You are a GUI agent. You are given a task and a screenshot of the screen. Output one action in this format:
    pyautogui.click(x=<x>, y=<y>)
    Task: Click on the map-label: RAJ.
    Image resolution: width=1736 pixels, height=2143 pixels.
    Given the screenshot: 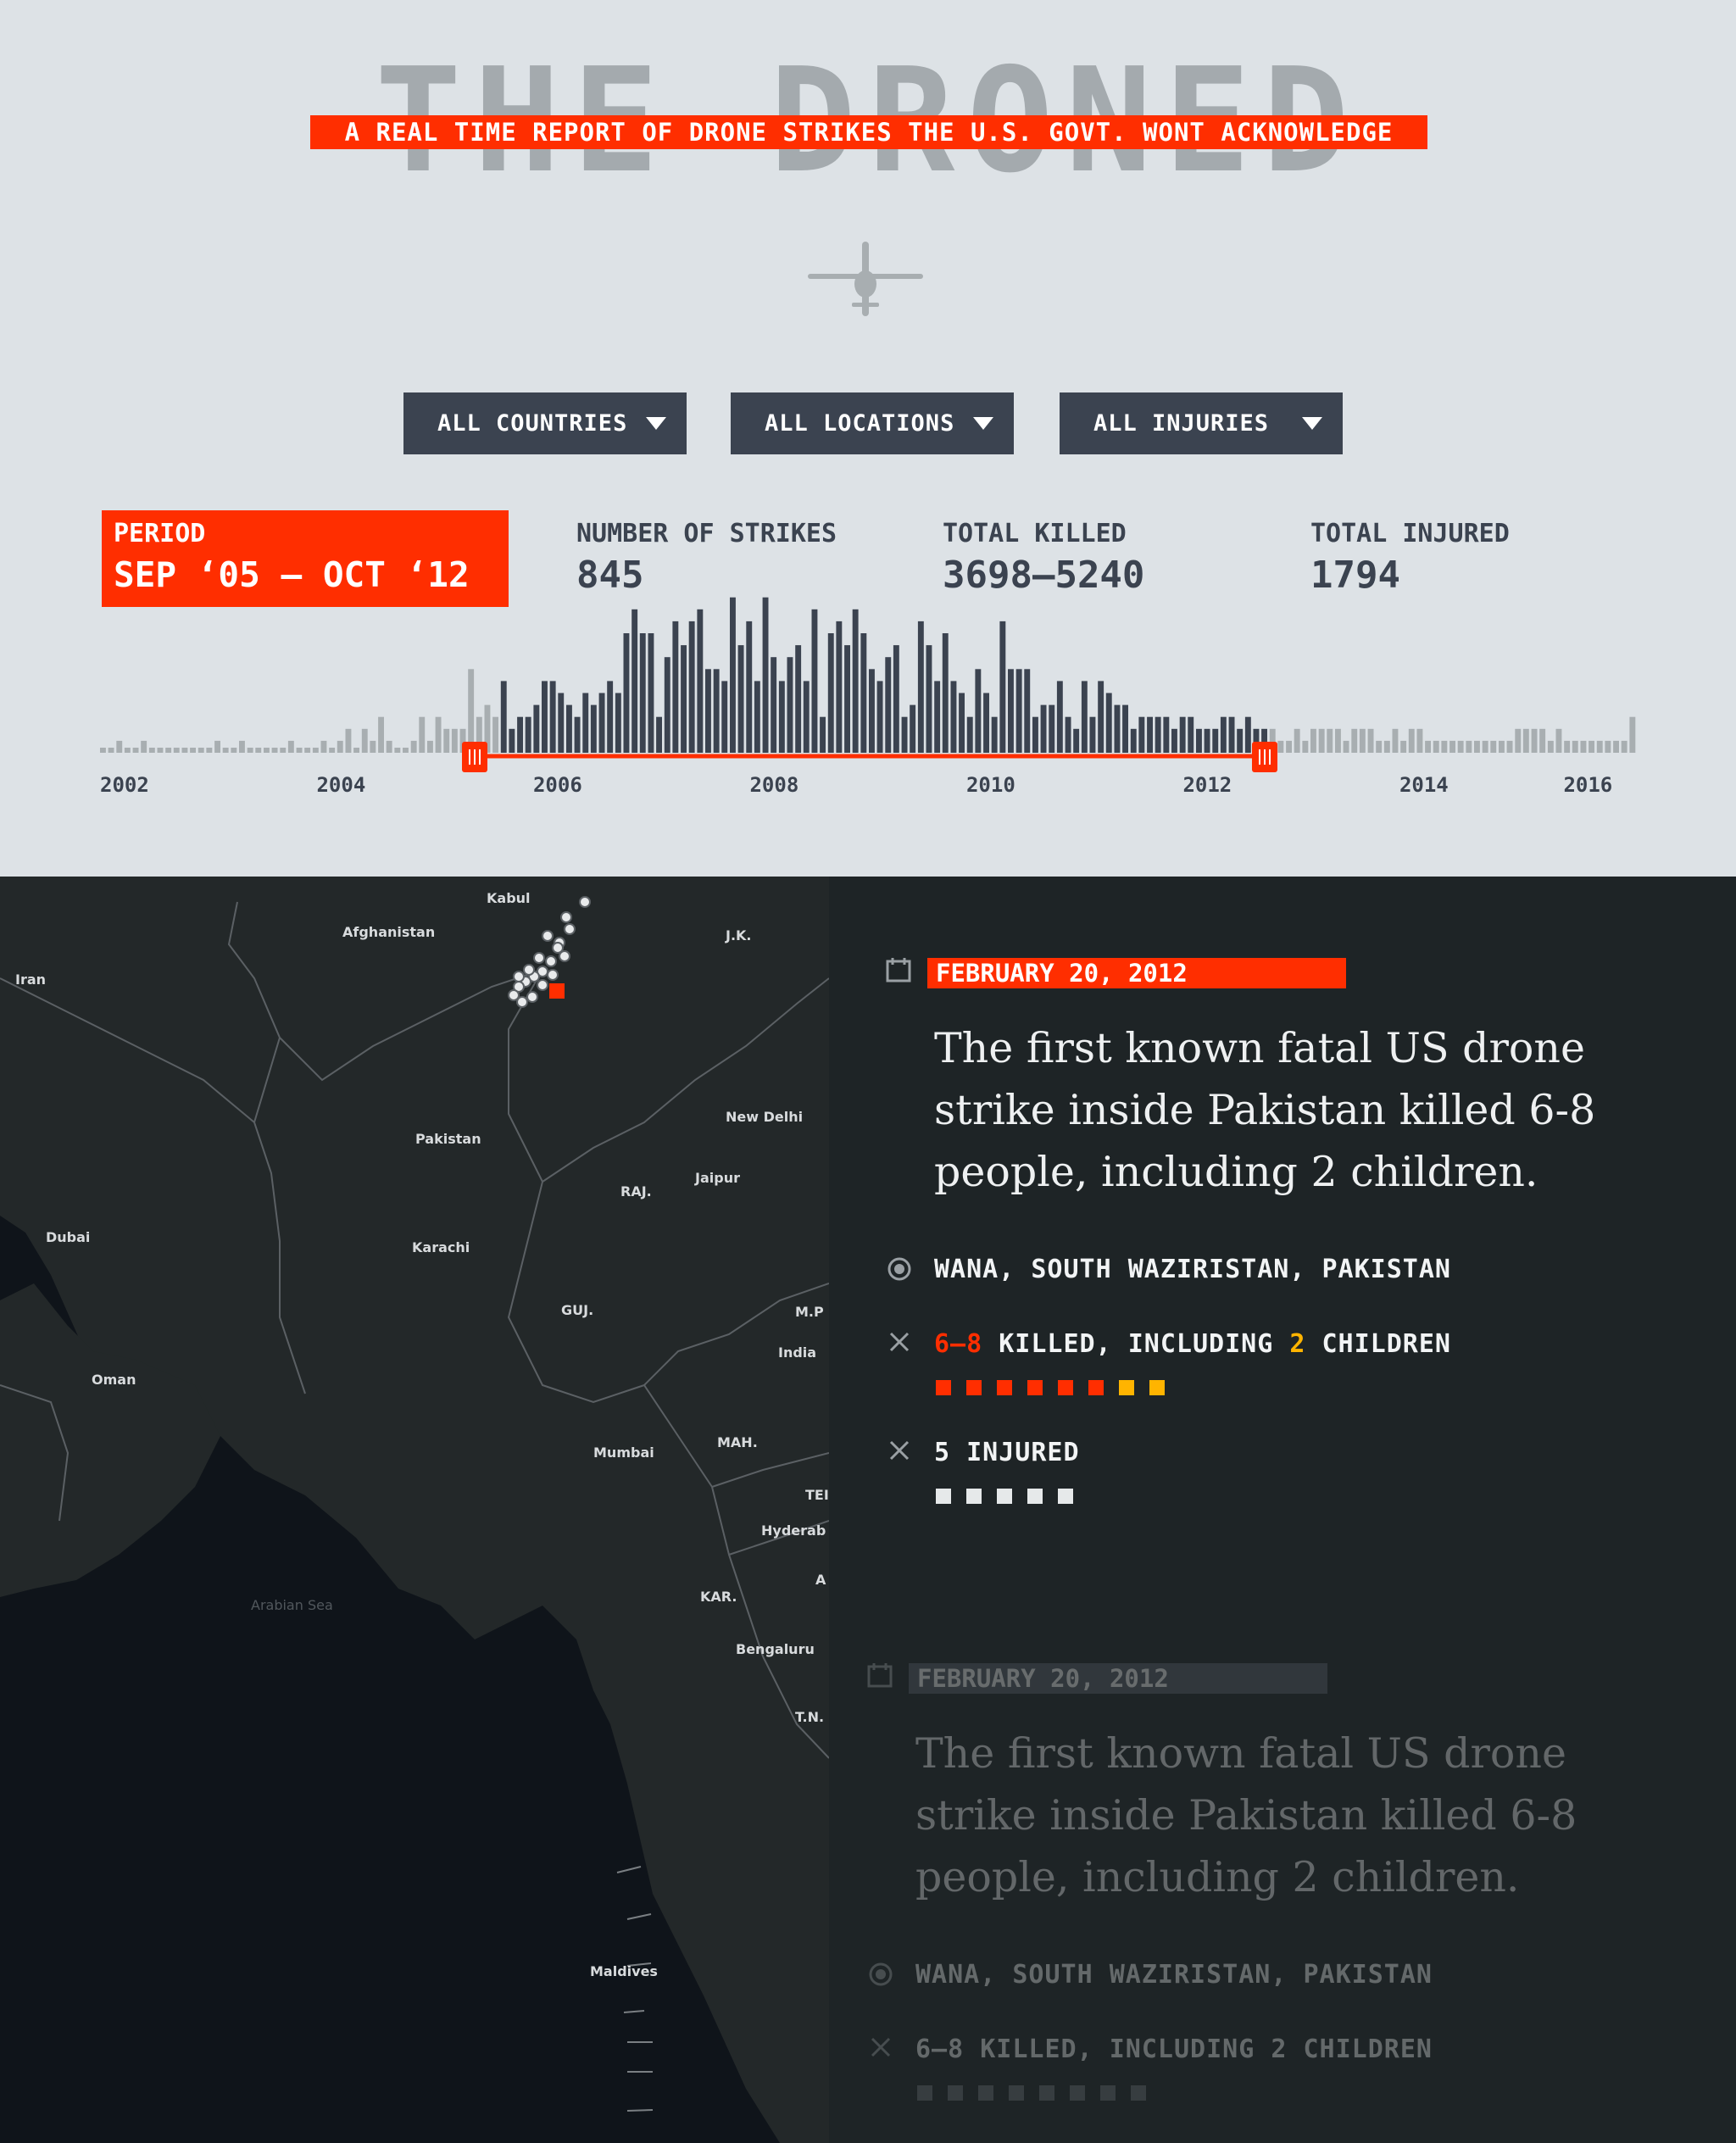 What is the action you would take?
    pyautogui.click(x=636, y=1191)
    